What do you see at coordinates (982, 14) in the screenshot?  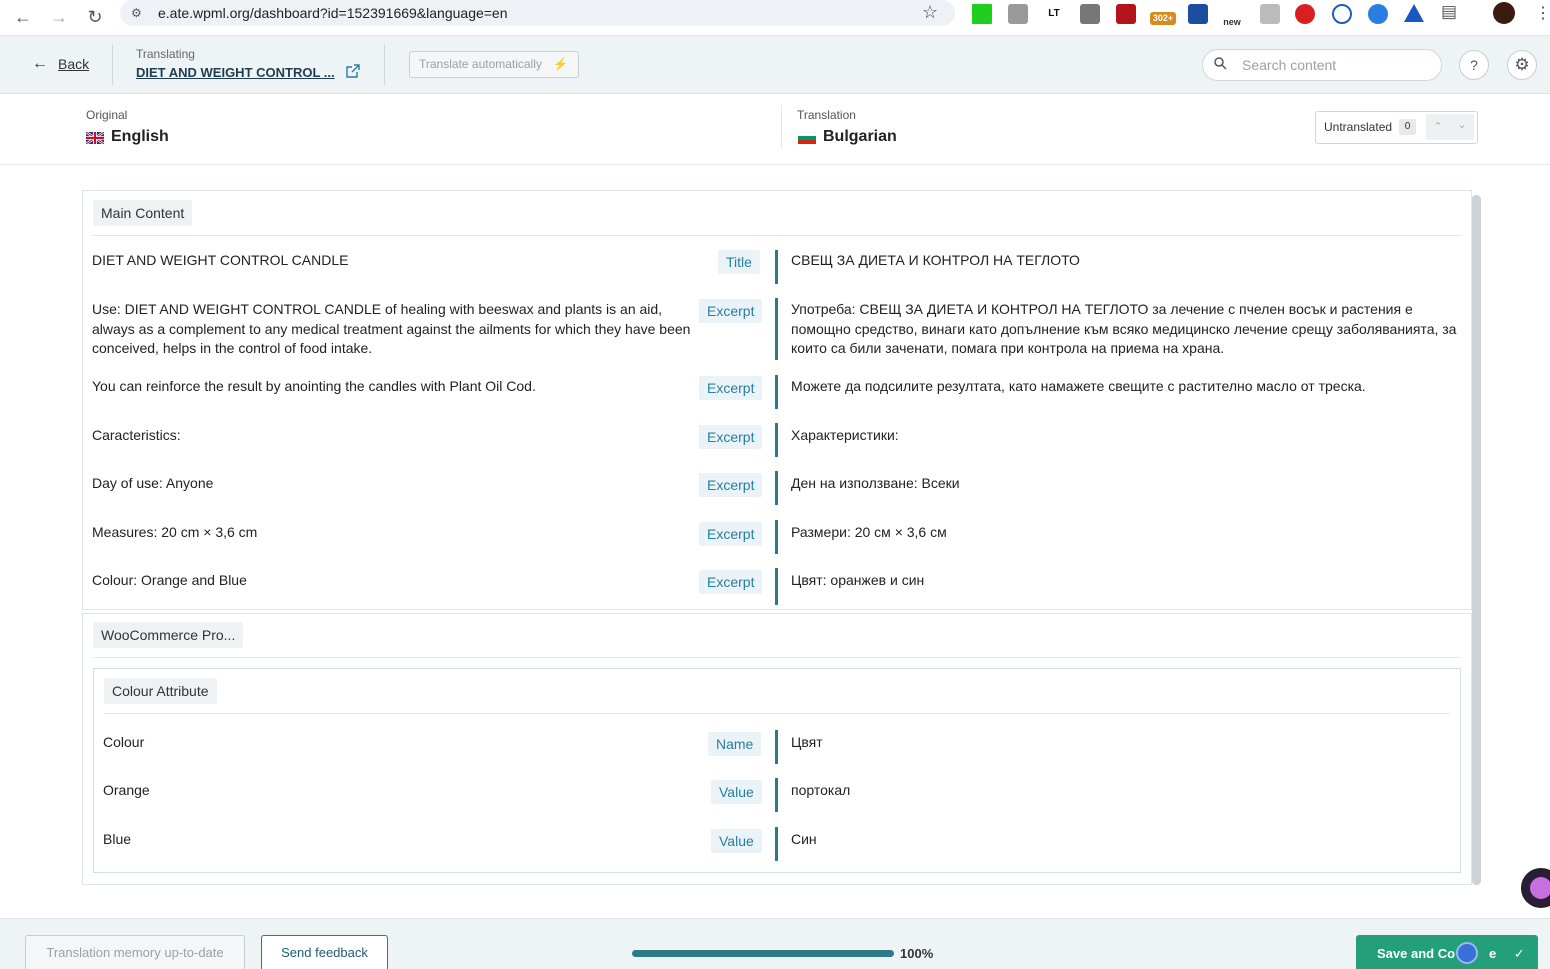 I see `green-extension-icon` at bounding box center [982, 14].